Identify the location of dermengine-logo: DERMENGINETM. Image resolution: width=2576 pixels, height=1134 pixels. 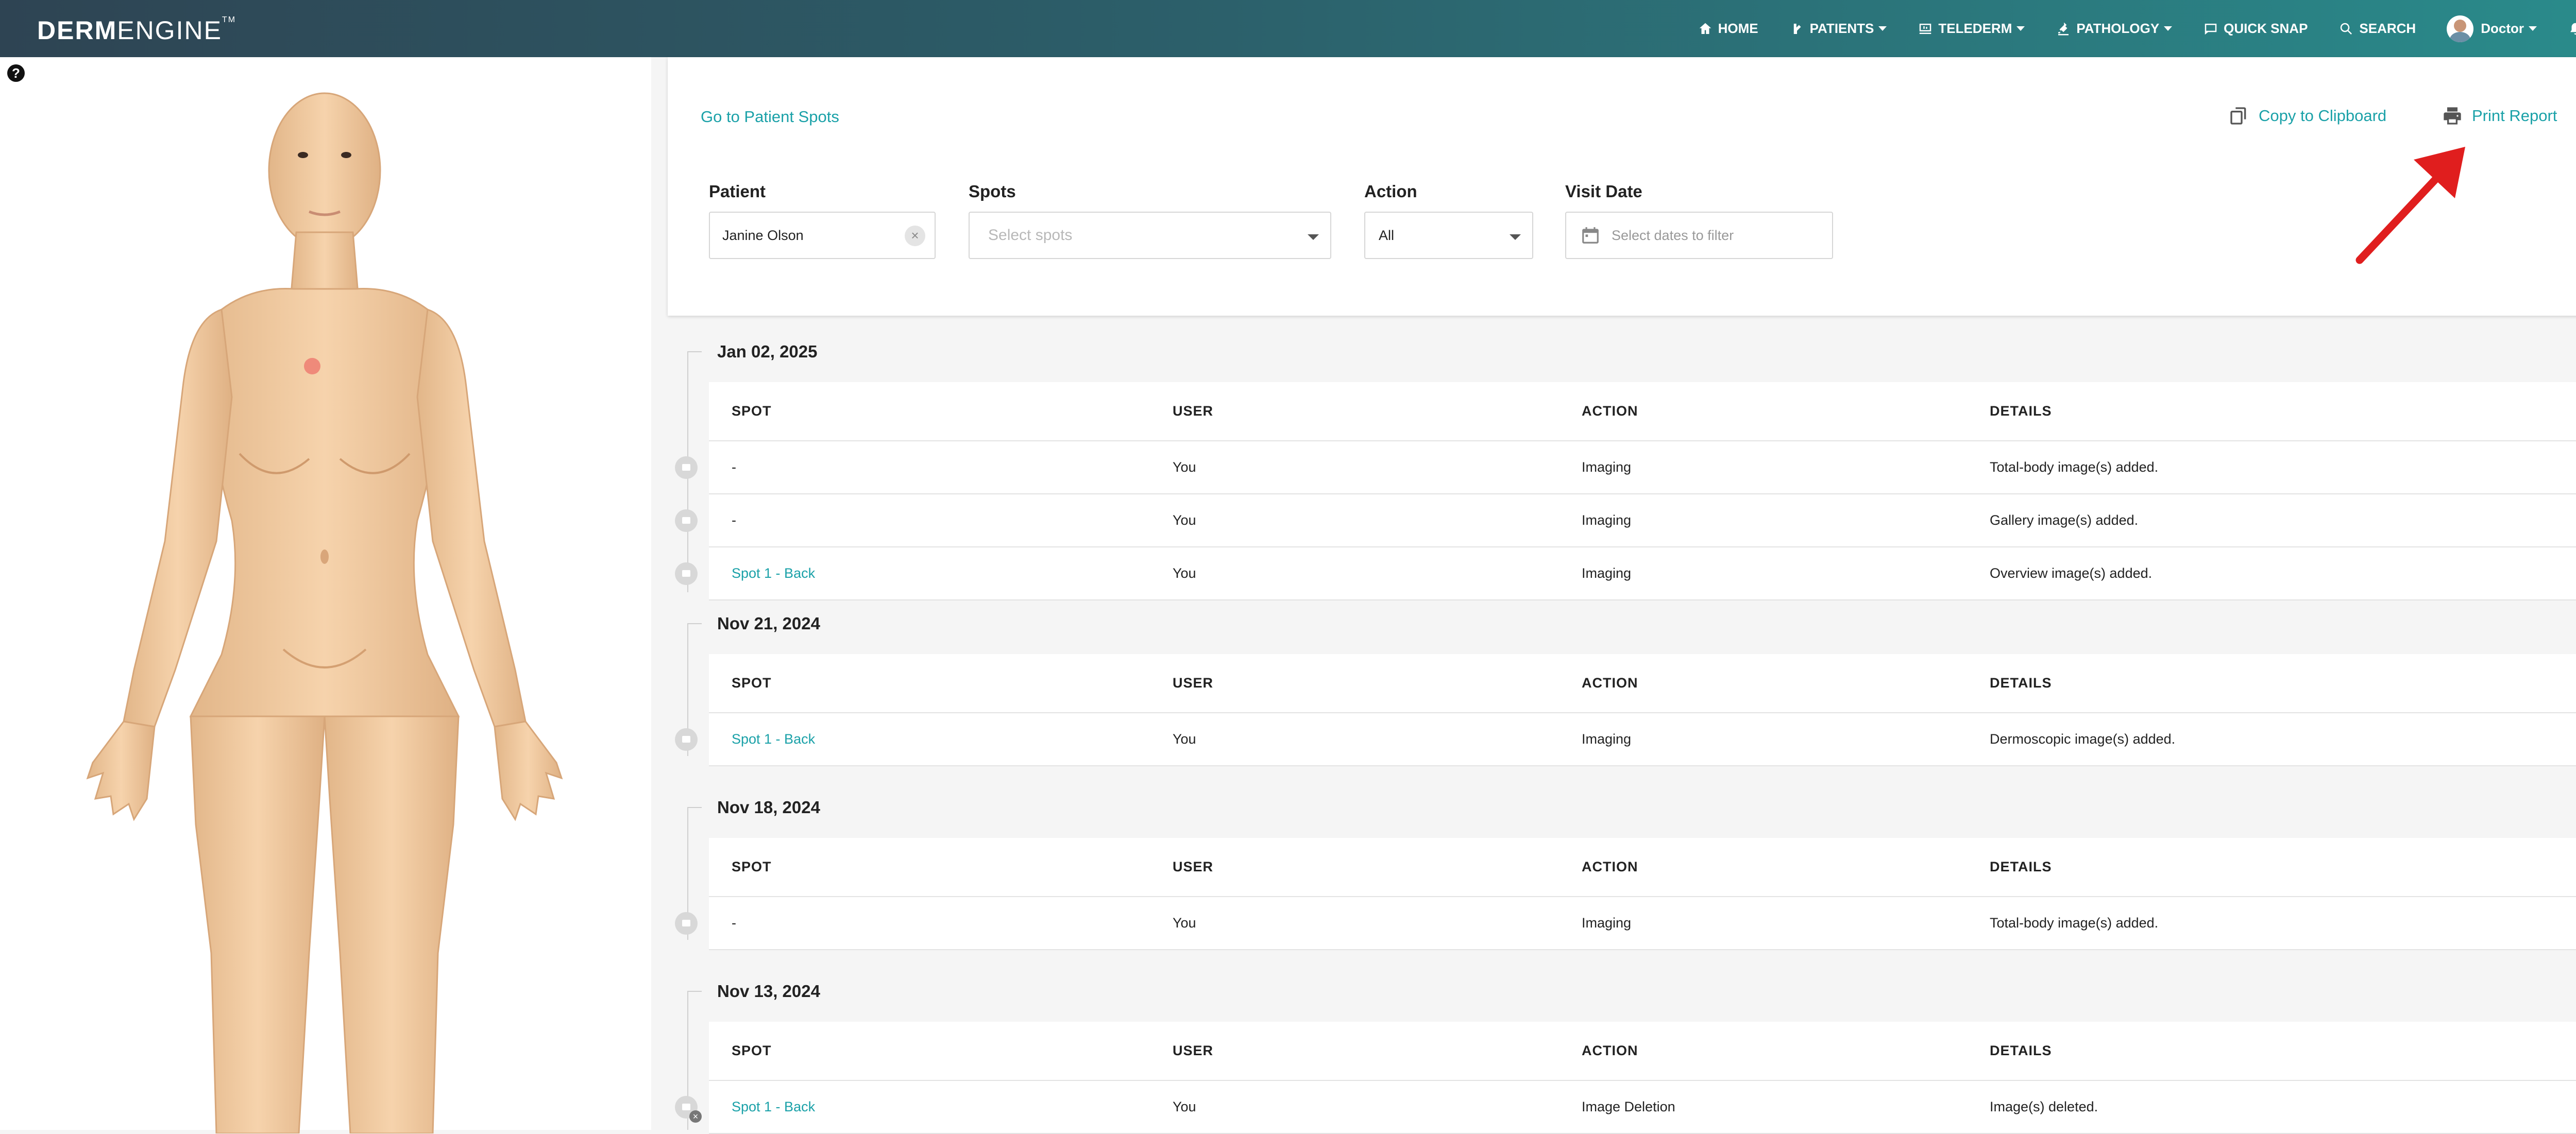
(136, 30).